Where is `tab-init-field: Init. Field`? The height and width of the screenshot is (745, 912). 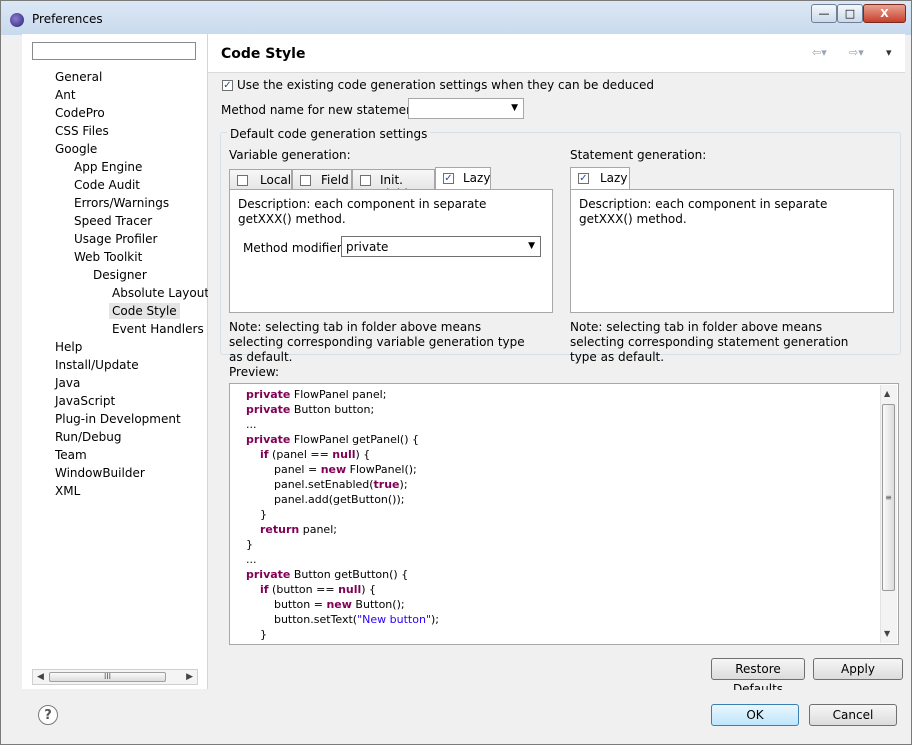 tab-init-field: Init. Field is located at coordinates (393, 185).